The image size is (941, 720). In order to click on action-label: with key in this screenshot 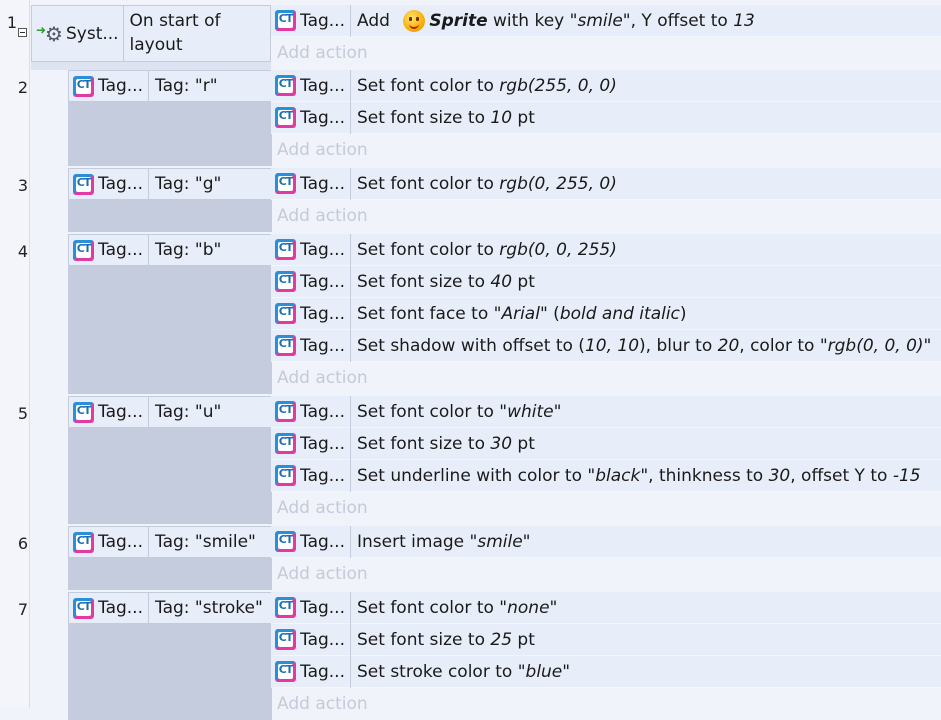, I will do `click(528, 20)`.